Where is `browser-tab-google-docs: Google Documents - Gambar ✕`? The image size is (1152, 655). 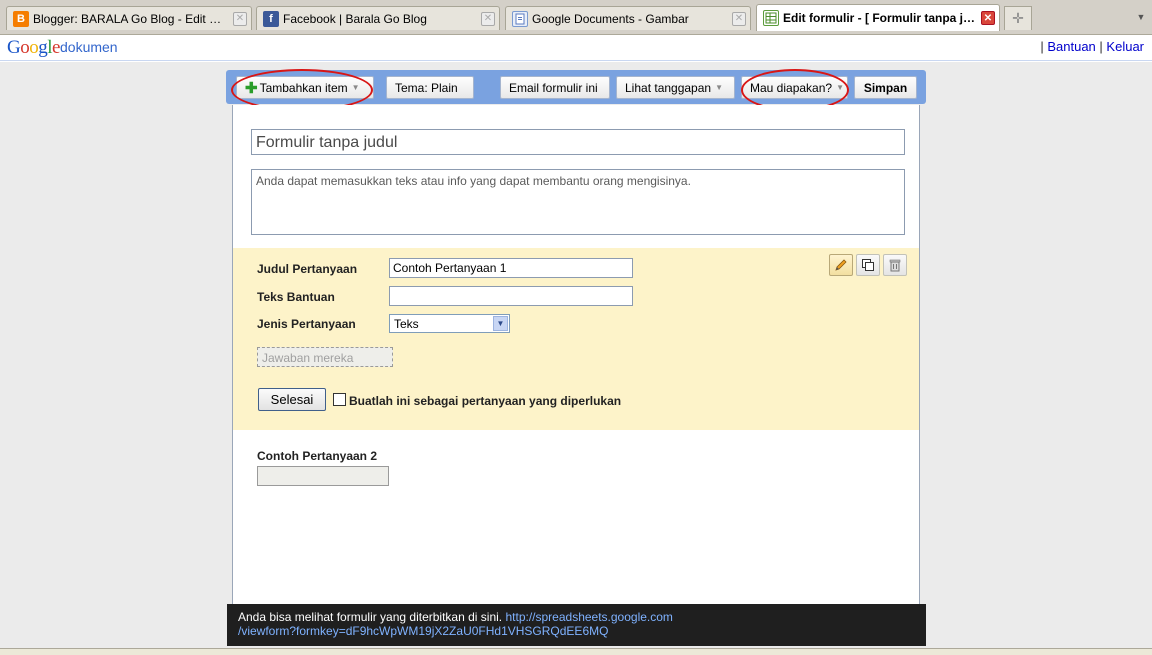
browser-tab-google-docs: Google Documents - Gambar ✕ is located at coordinates (628, 18).